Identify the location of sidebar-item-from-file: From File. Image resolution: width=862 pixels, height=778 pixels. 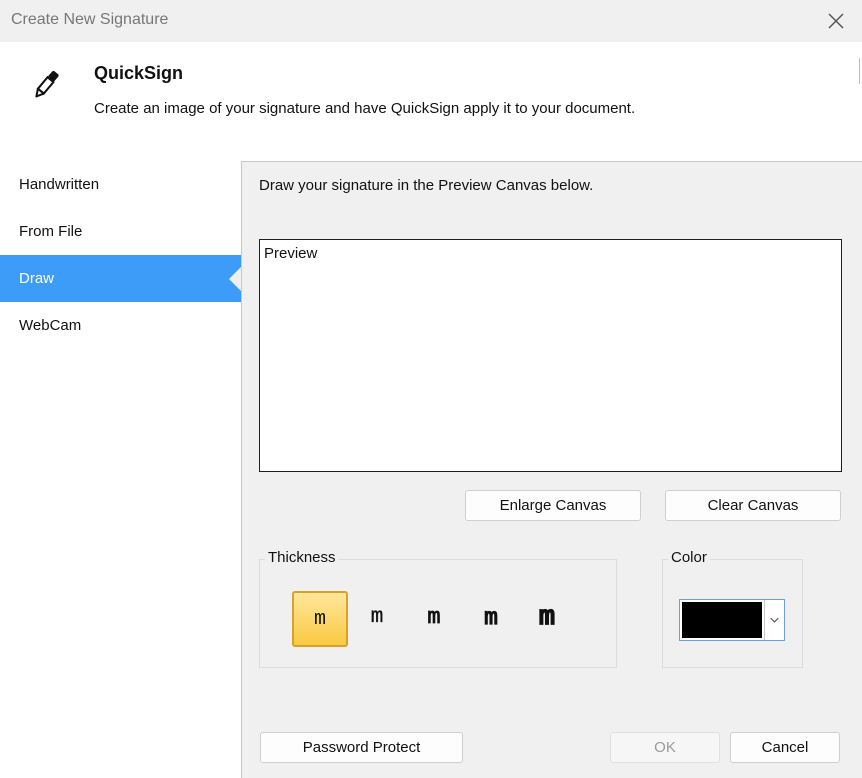
(120, 231).